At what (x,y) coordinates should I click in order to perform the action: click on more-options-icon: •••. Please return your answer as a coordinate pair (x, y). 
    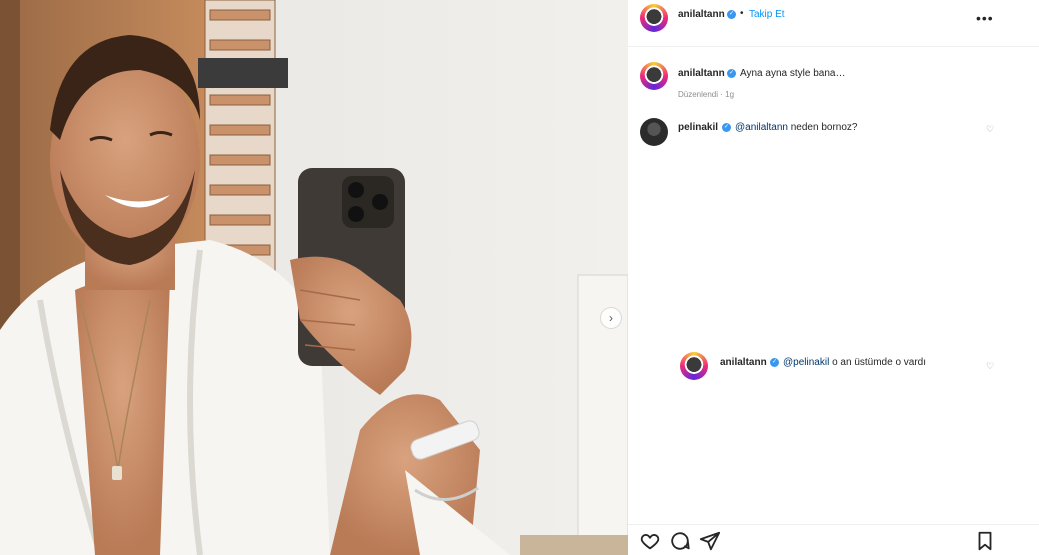
    Looking at the image, I should click on (985, 18).